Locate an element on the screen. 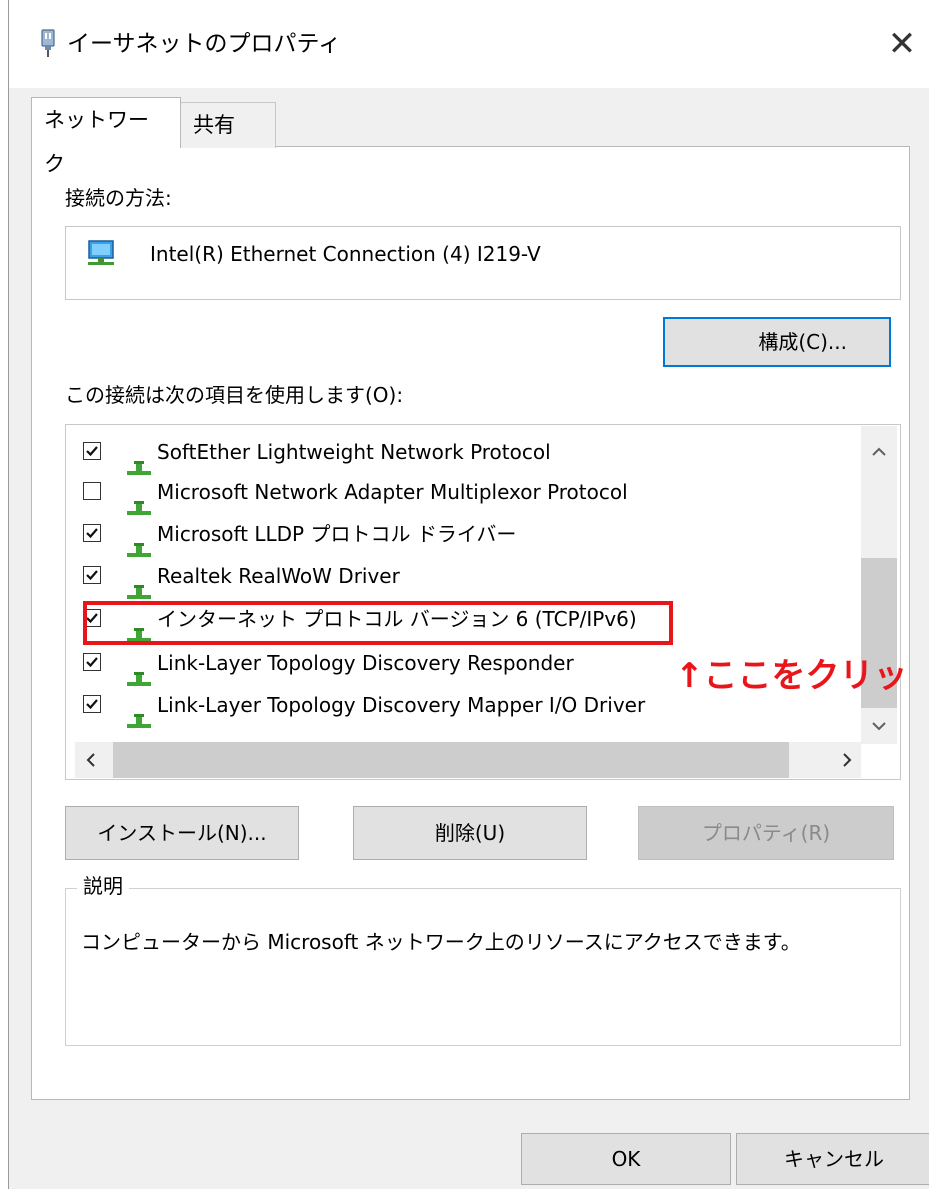 The width and height of the screenshot is (929, 1189). annotation-text: ↑ここをクリッ is located at coordinates (791, 676).